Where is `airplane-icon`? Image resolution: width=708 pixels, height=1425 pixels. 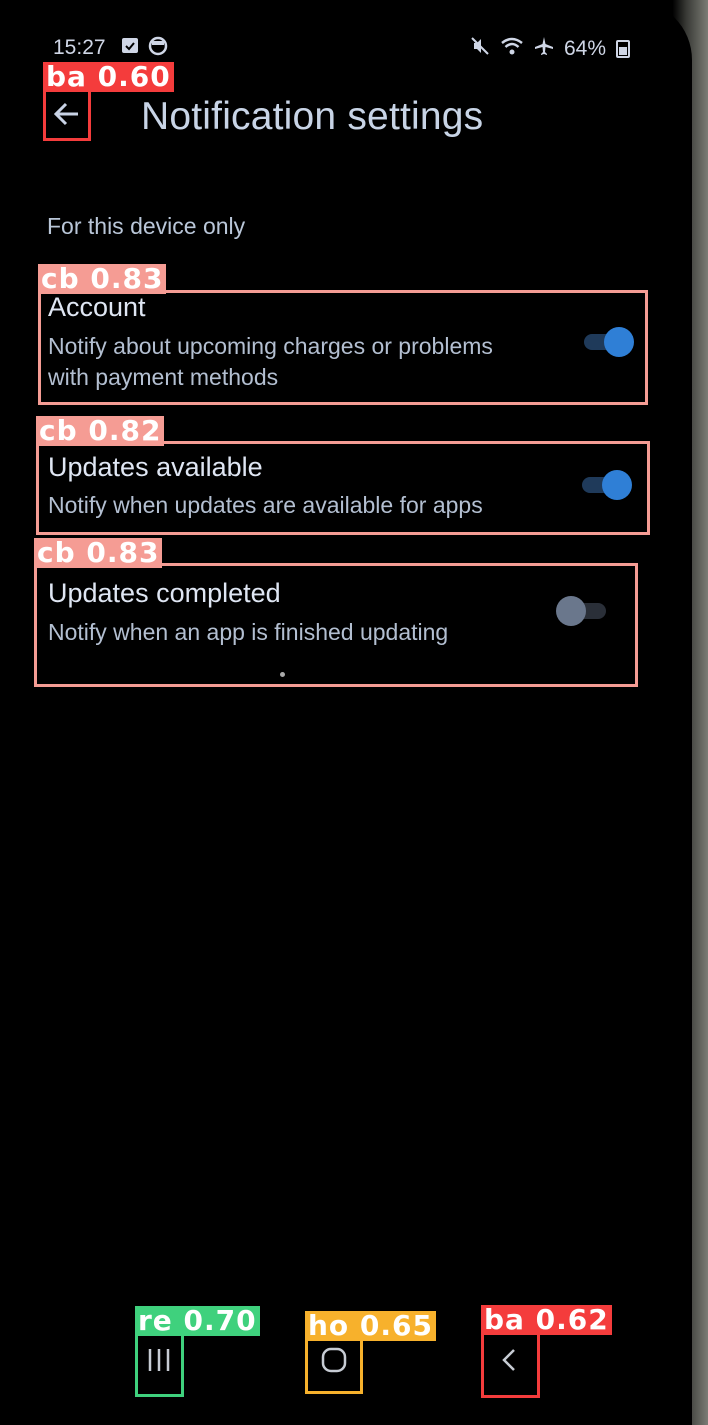
airplane-icon is located at coordinates (544, 49).